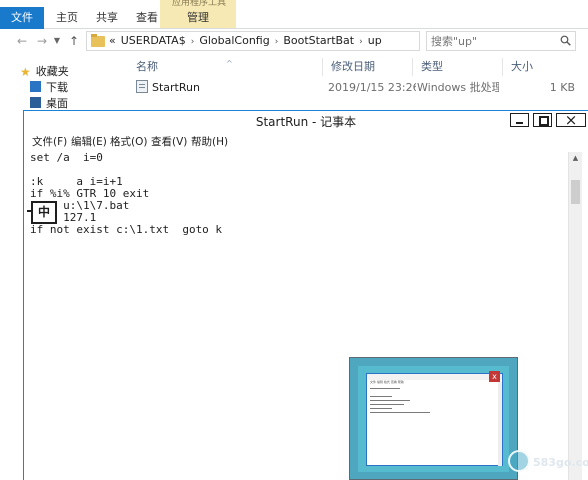 The width and height of the screenshot is (588, 480). Describe the element at coordinates (458, 67) in the screenshot. I see `column-header-type: 类型` at that location.